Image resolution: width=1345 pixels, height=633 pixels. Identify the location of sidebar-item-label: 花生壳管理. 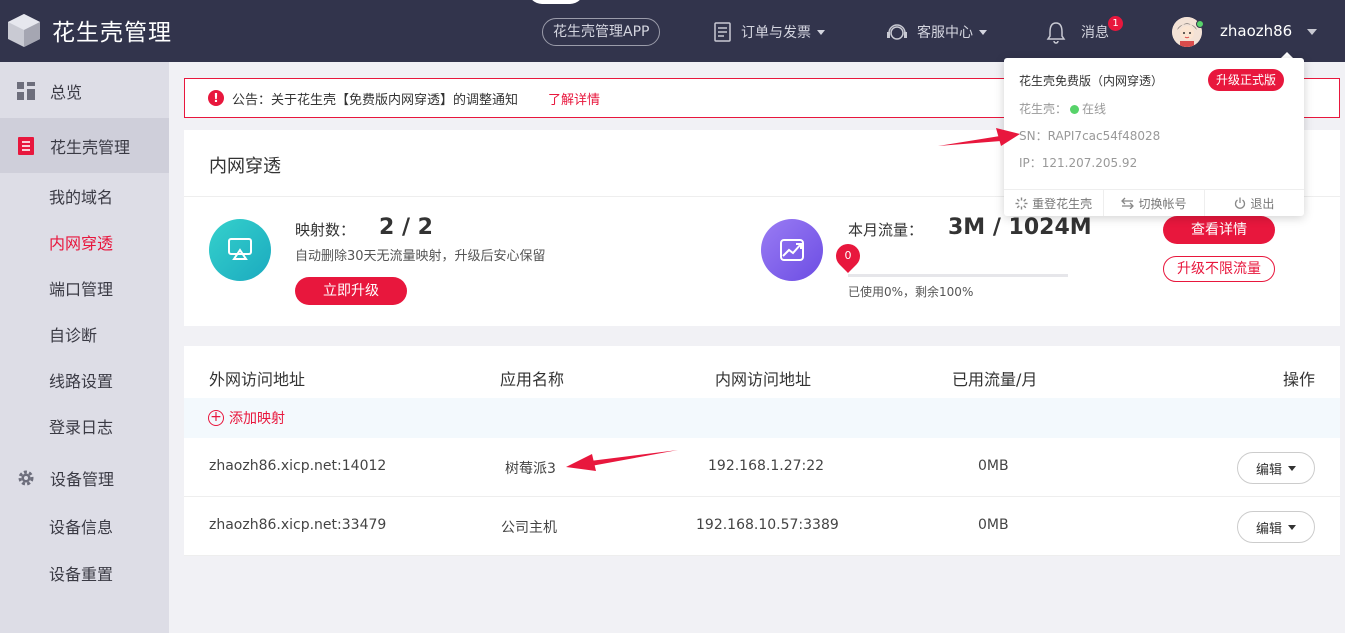
(90, 147).